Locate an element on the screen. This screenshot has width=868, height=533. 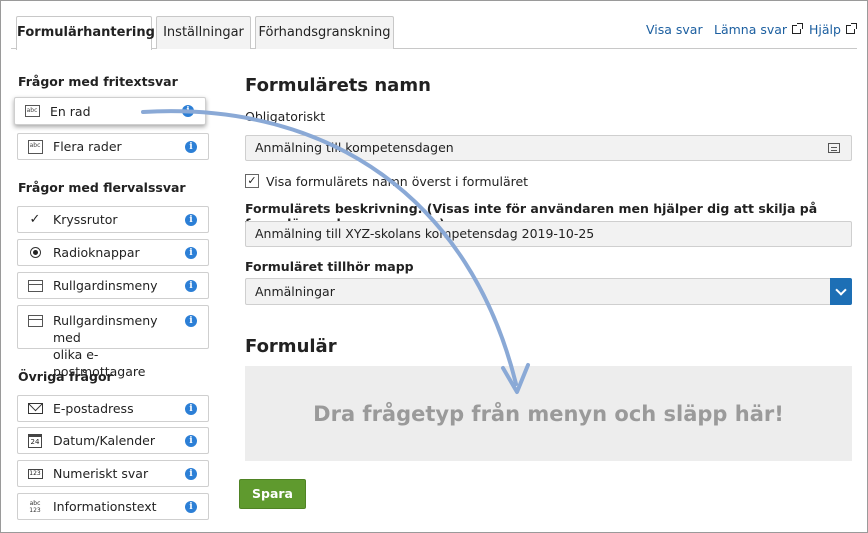
form-name-value: Anmälning till kompetensdagen is located at coordinates (354, 147).